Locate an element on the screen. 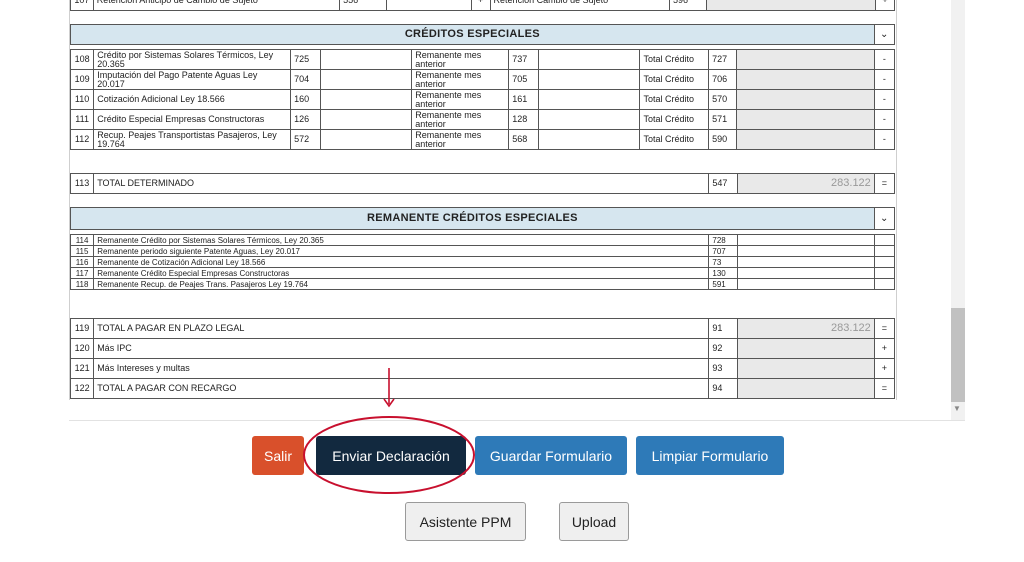 The width and height of the screenshot is (1024, 562). red-arrow-down-icon is located at coordinates (389, 388).